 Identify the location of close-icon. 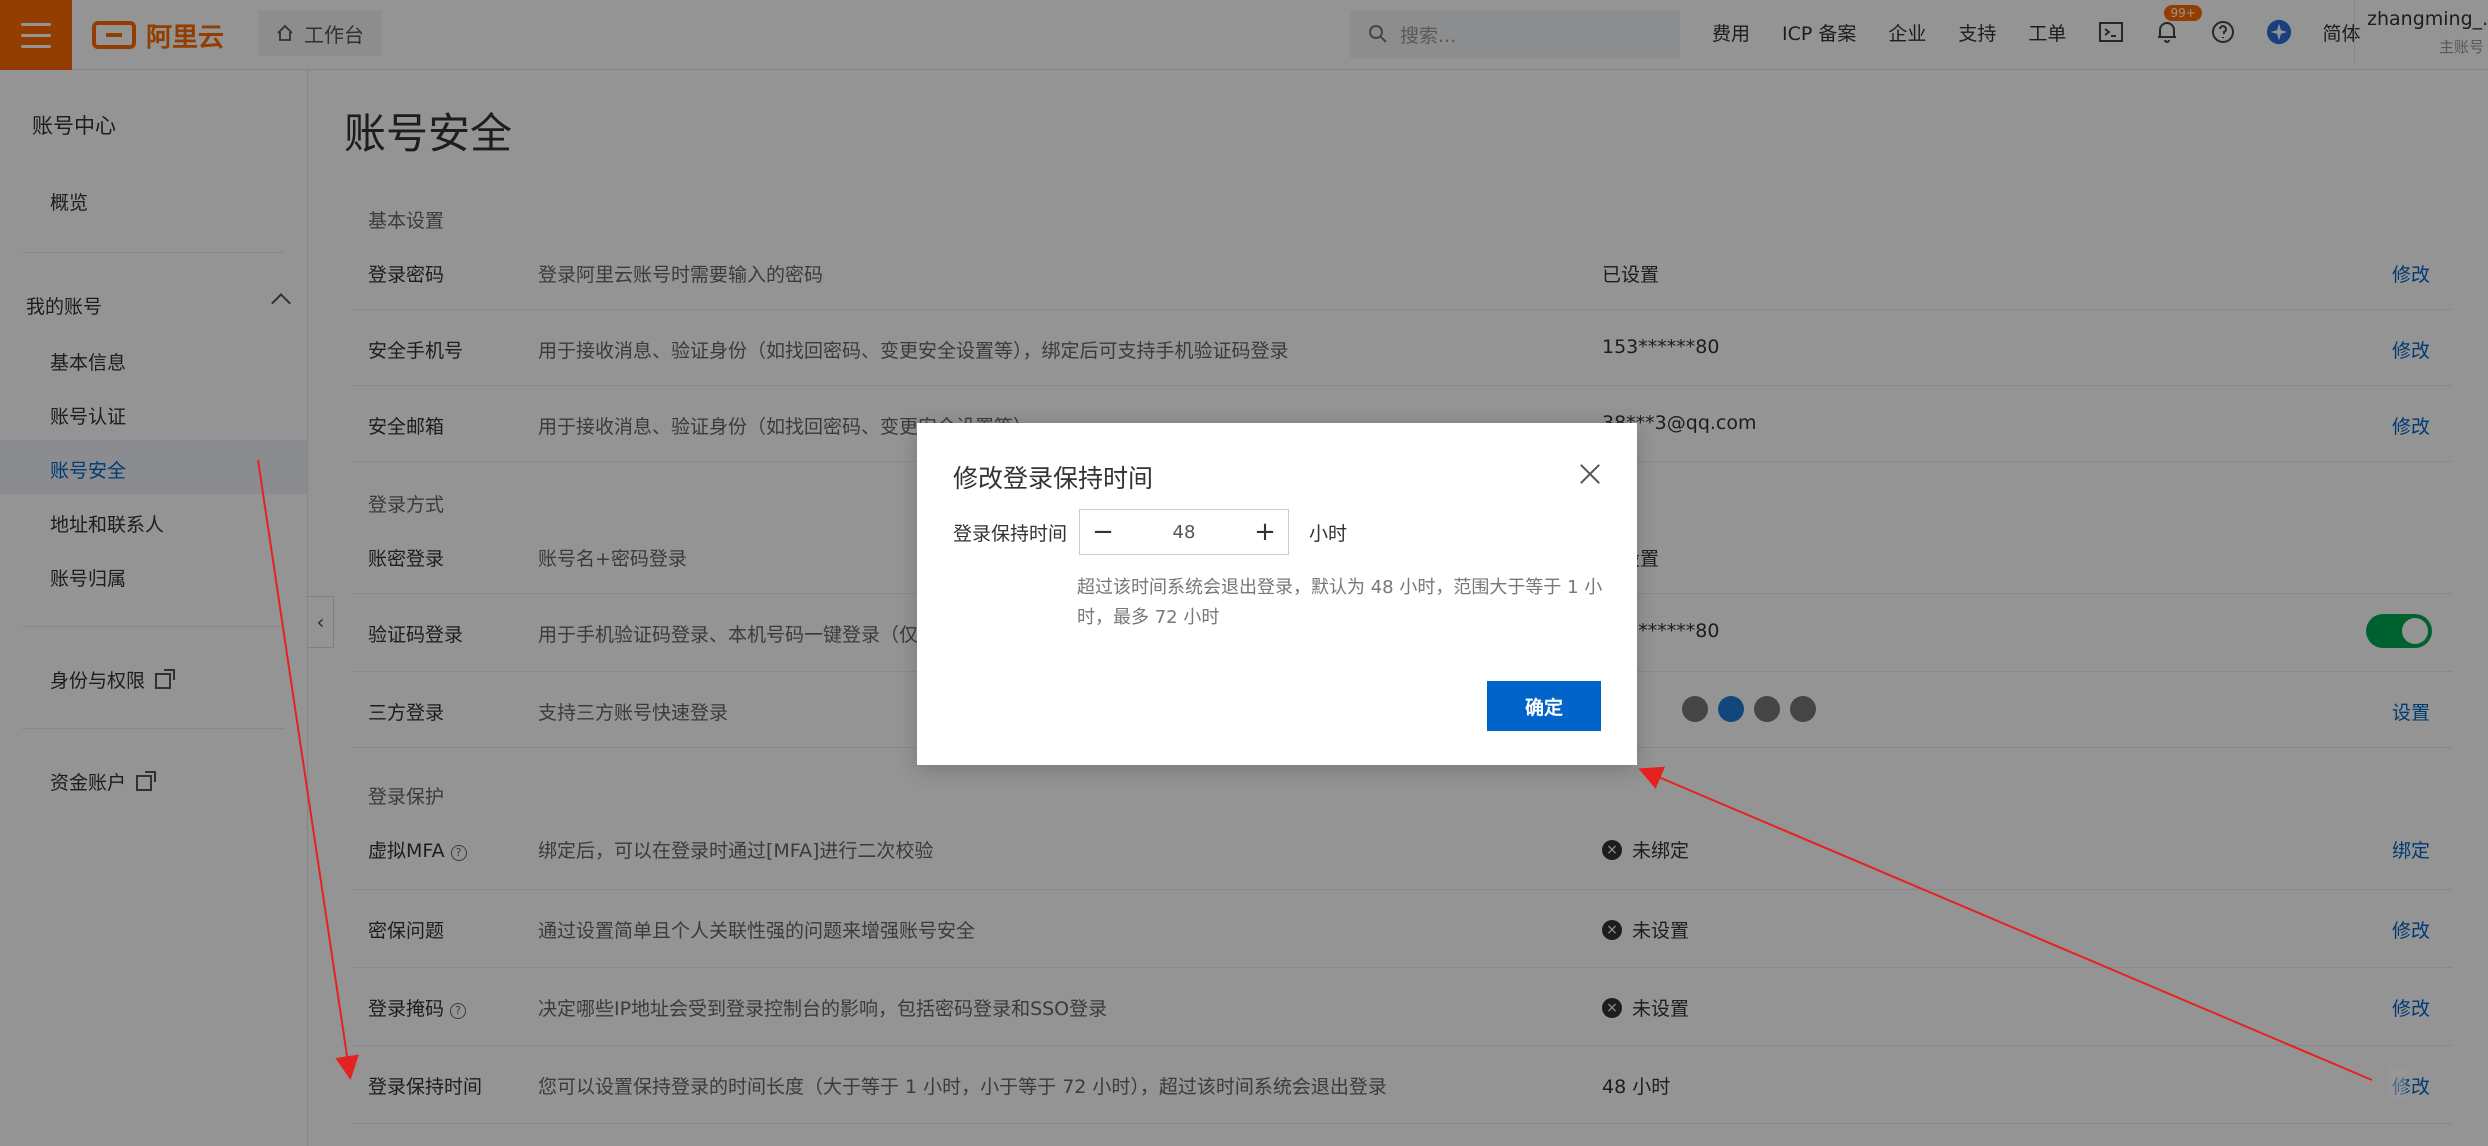
(1590, 474).